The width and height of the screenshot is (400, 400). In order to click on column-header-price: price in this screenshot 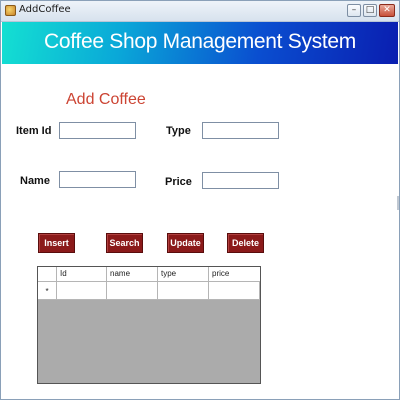, I will do `click(234, 274)`.